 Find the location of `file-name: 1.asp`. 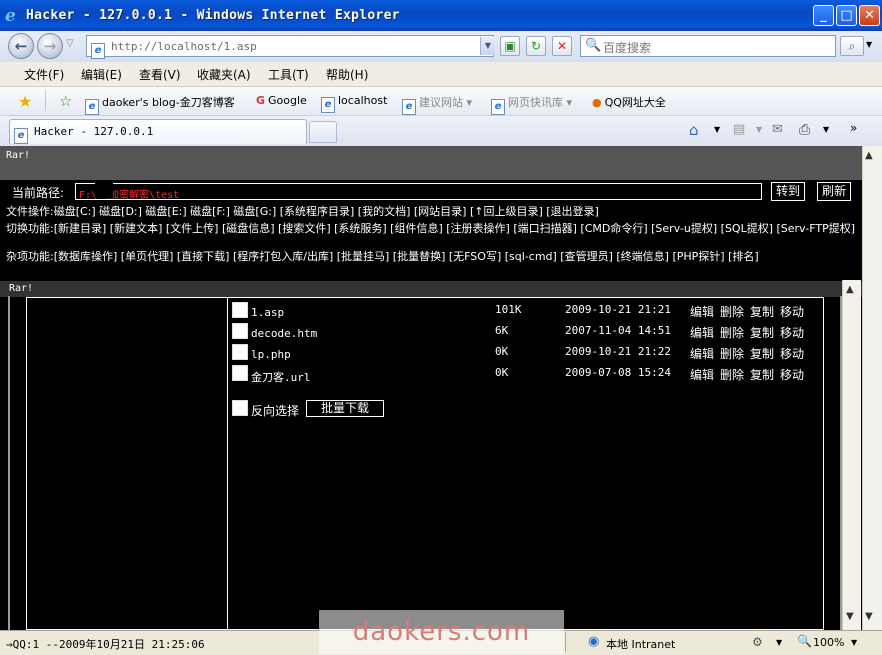

file-name: 1.asp is located at coordinates (267, 312).